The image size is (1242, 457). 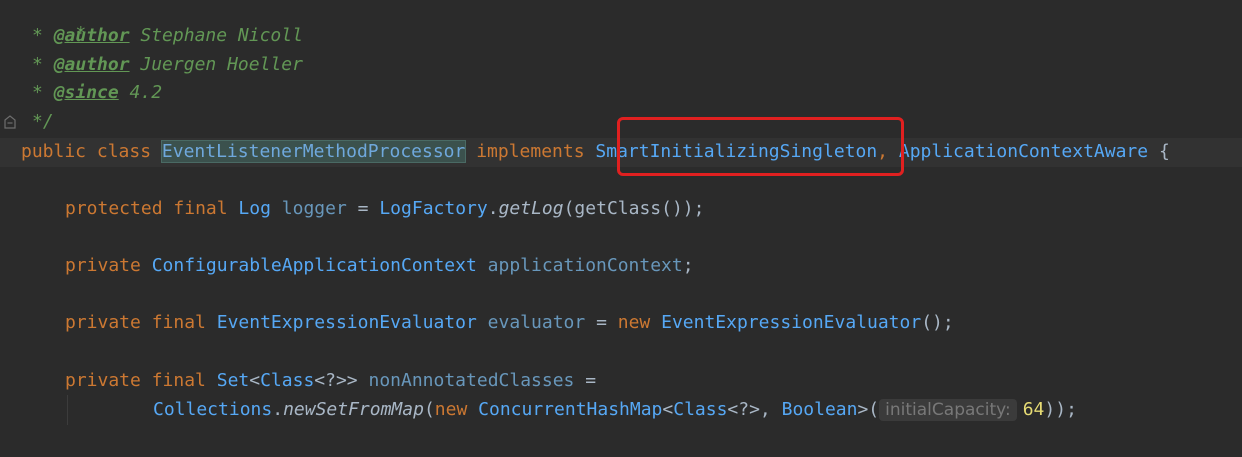 I want to click on type-concurrent-hash-map: ConcurrentHashMap, so click(x=570, y=409).